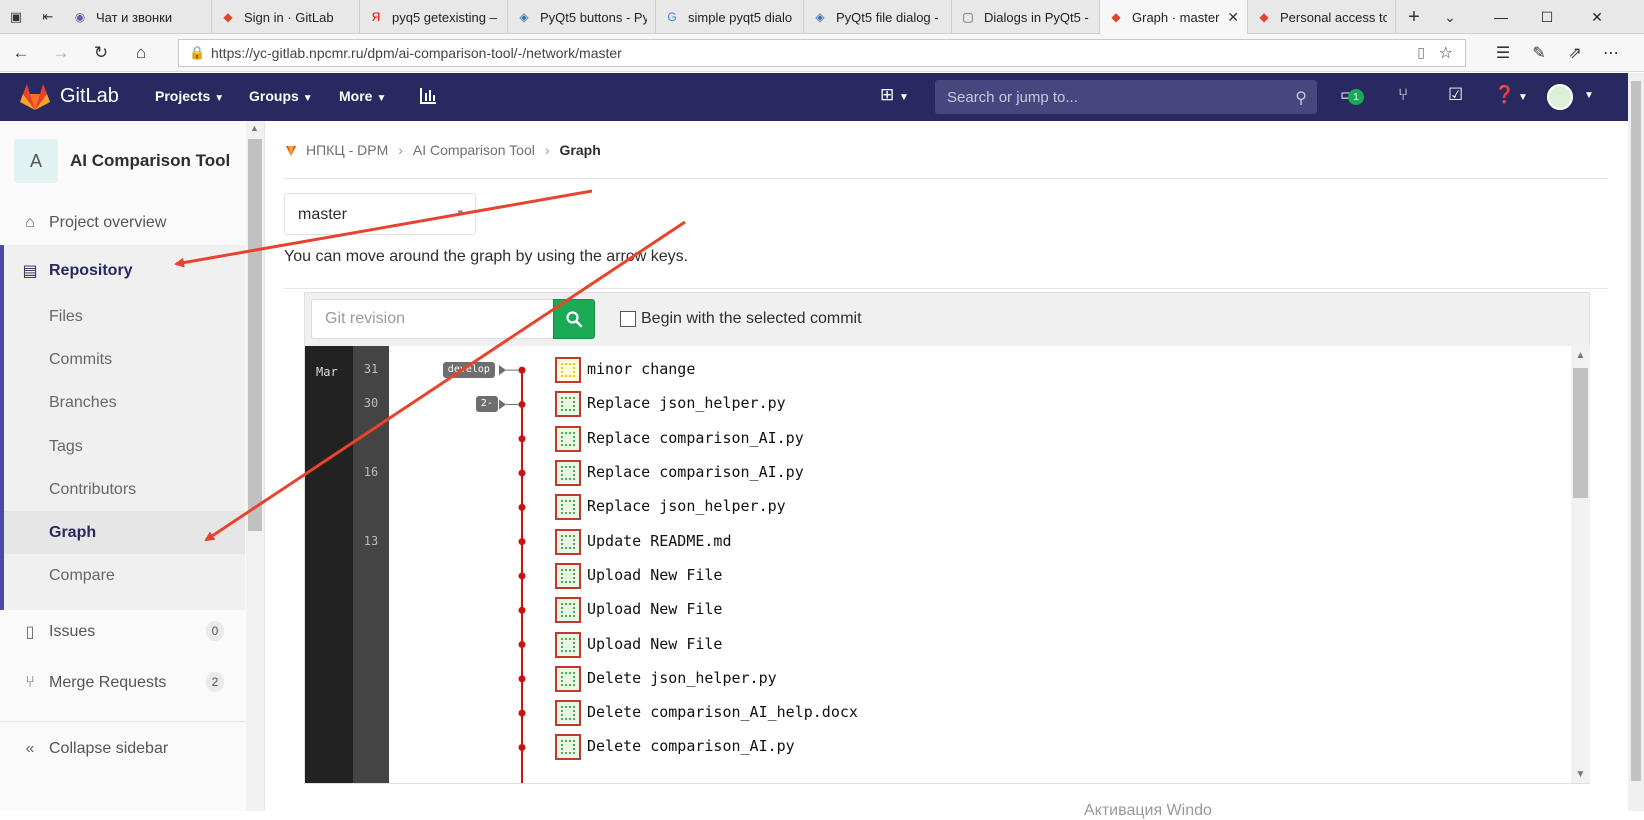  What do you see at coordinates (1446, 53) in the screenshot?
I see `favorite-star-icon: ☆` at bounding box center [1446, 53].